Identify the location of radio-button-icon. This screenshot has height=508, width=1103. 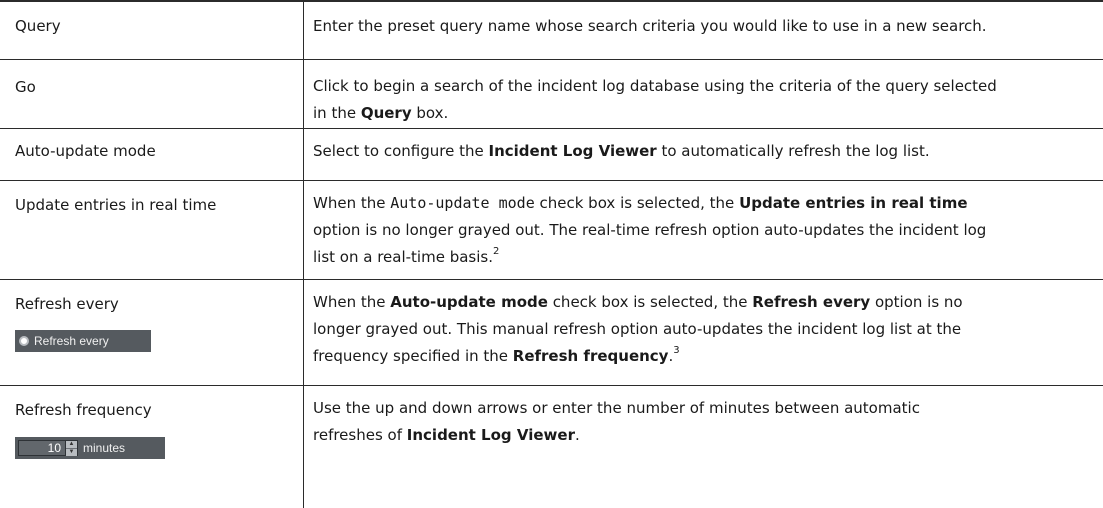
(24, 341).